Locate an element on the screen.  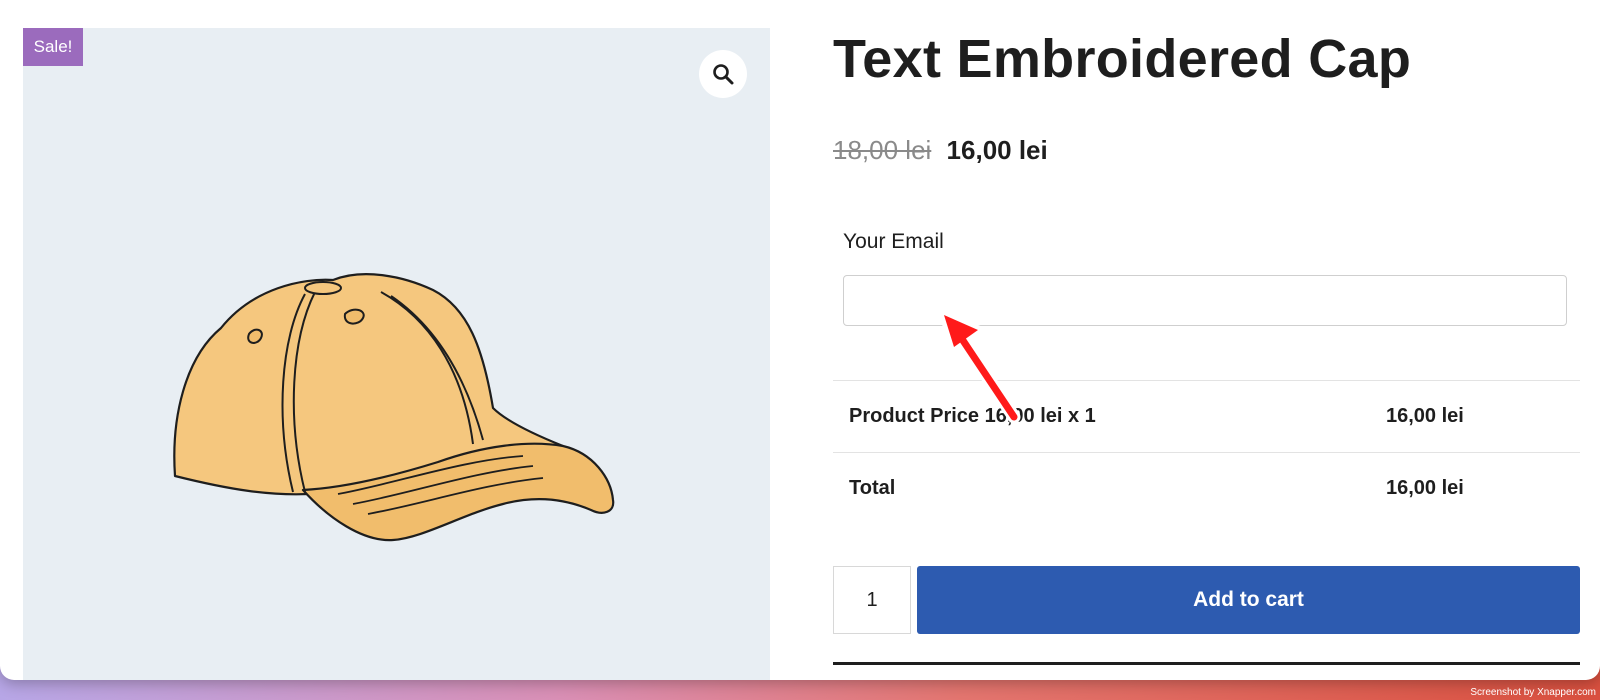
product-title: Text Embroidered Cap is located at coordinates (1122, 59).